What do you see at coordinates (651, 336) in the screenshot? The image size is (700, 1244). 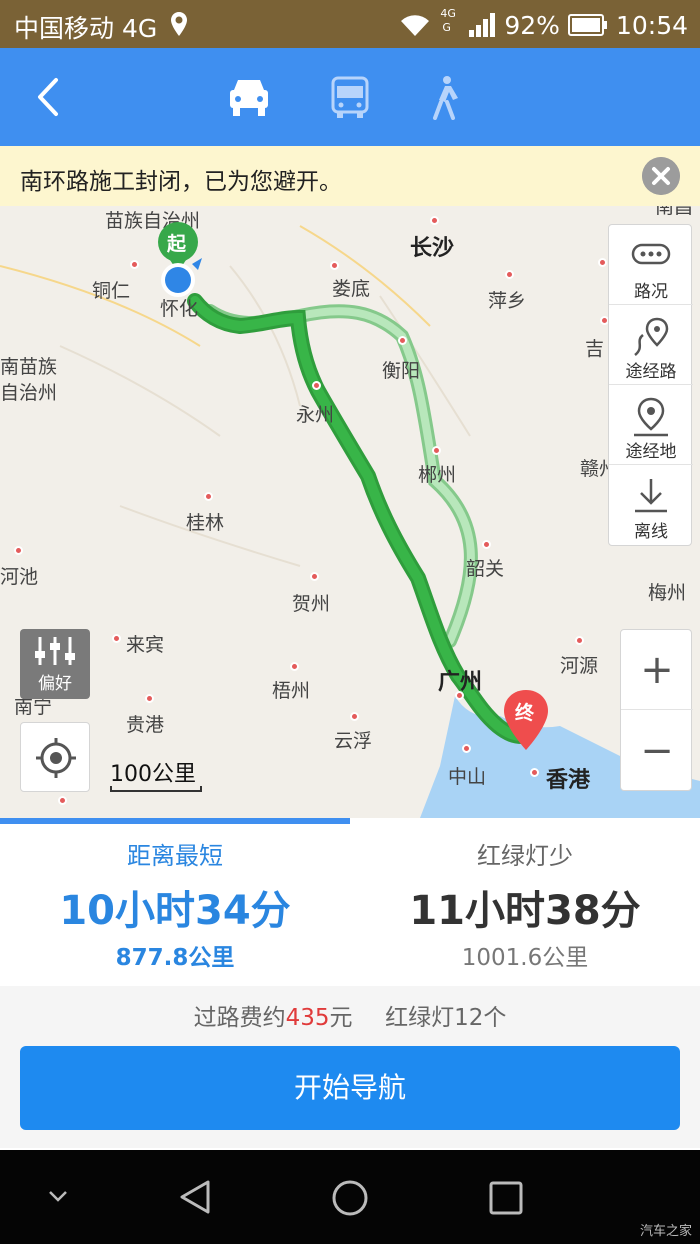 I see `via-road-icon` at bounding box center [651, 336].